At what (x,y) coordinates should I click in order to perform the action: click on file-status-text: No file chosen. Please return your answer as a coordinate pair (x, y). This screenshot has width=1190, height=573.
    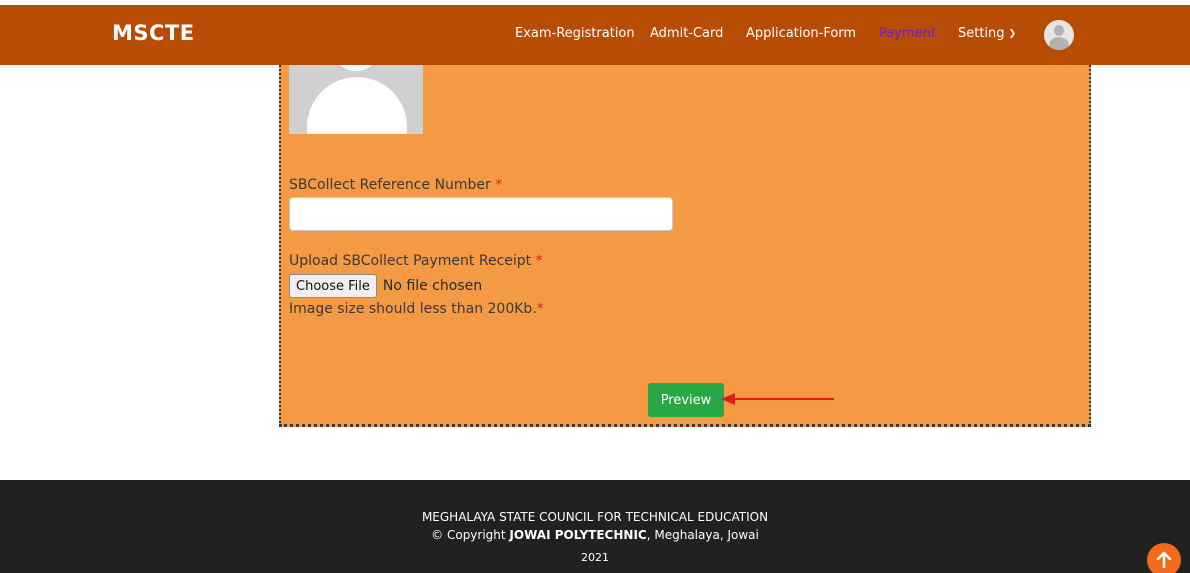
    Looking at the image, I should click on (432, 286).